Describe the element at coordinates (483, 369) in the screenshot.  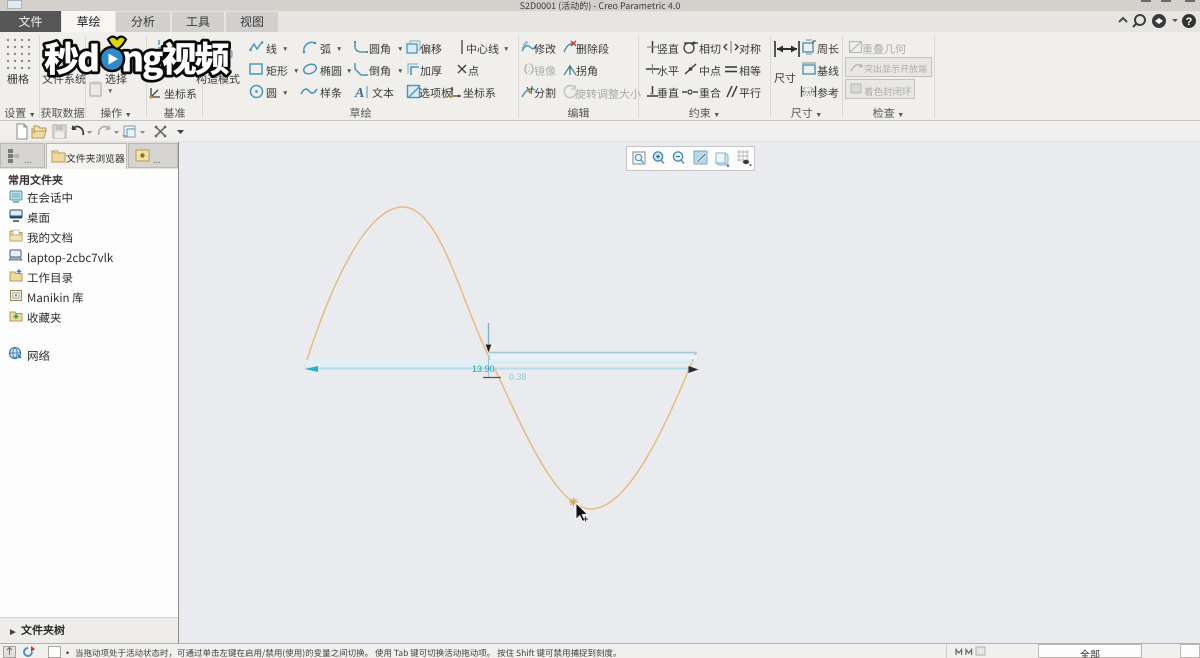
I see `svg-text: 13.90` at that location.